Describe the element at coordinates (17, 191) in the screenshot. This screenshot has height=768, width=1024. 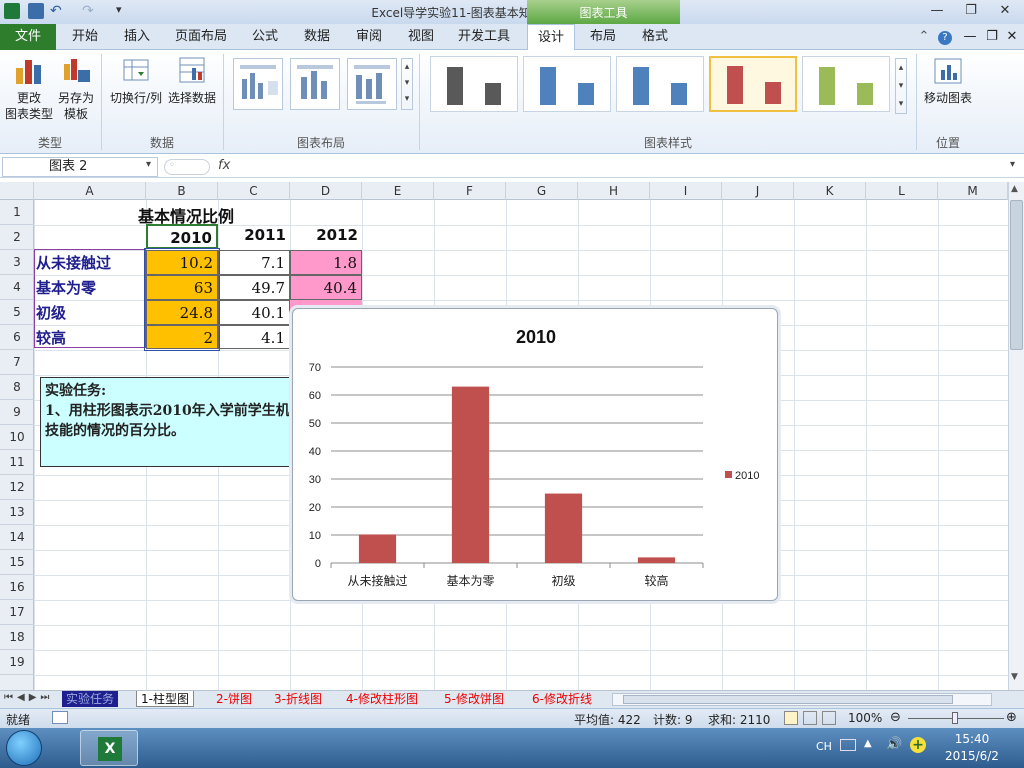
I see `select-all-corner` at that location.